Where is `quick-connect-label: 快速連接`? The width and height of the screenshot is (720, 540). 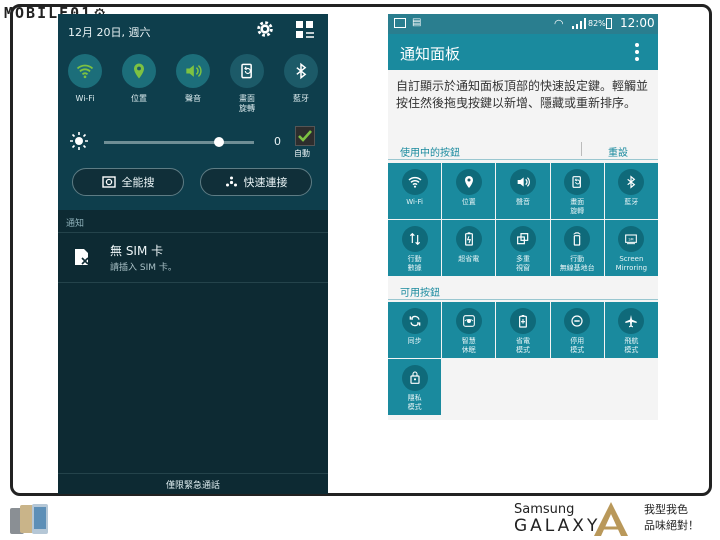
quick-connect-label: 快速連接 is located at coordinates (265, 182).